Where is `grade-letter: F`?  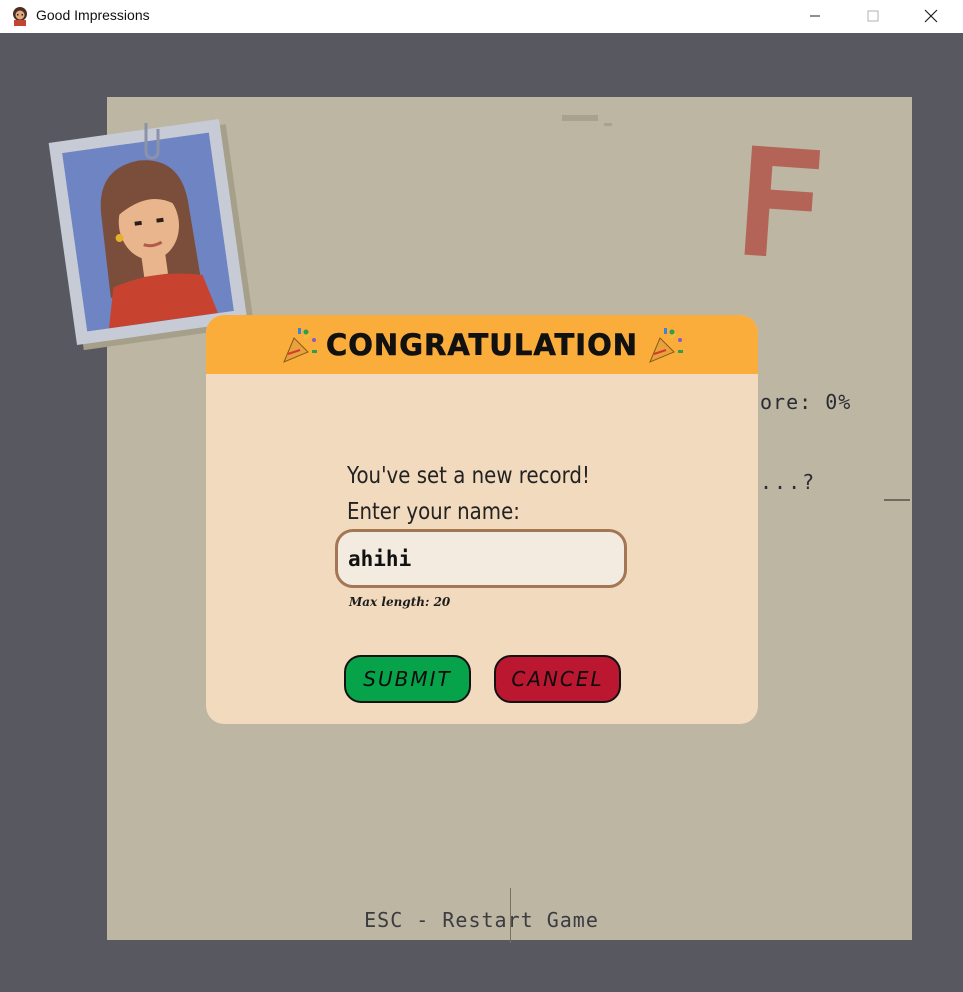 grade-letter: F is located at coordinates (779, 206).